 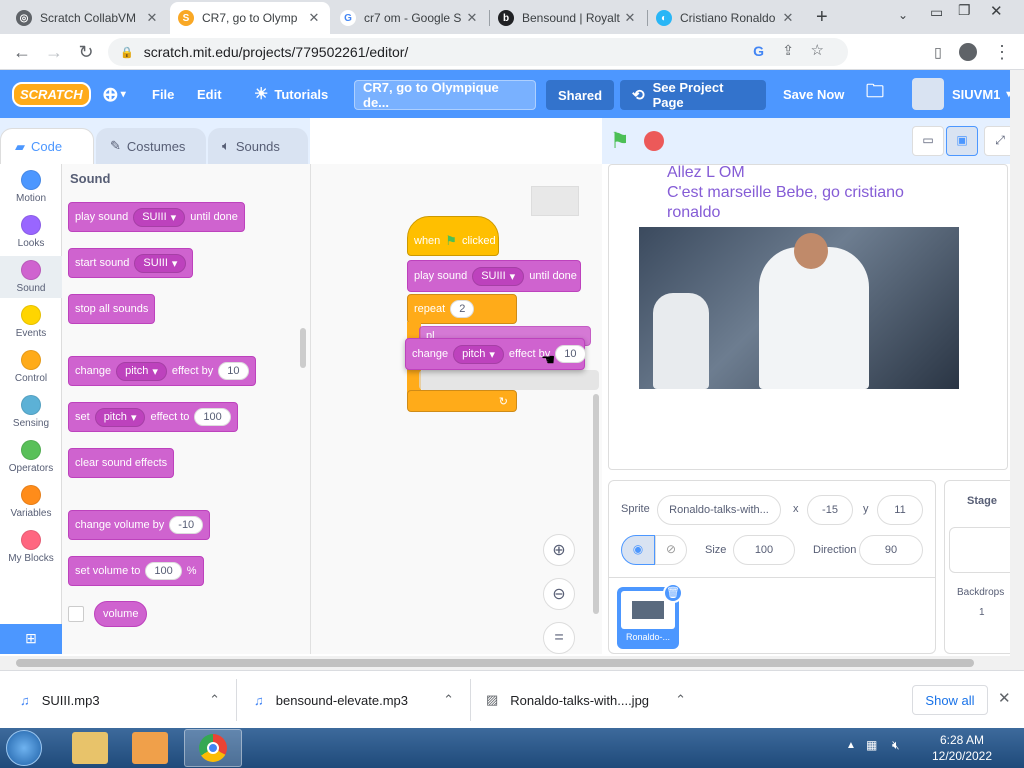 What do you see at coordinates (151, 146) in the screenshot?
I see `tab-costumes: ✎ Costumes` at bounding box center [151, 146].